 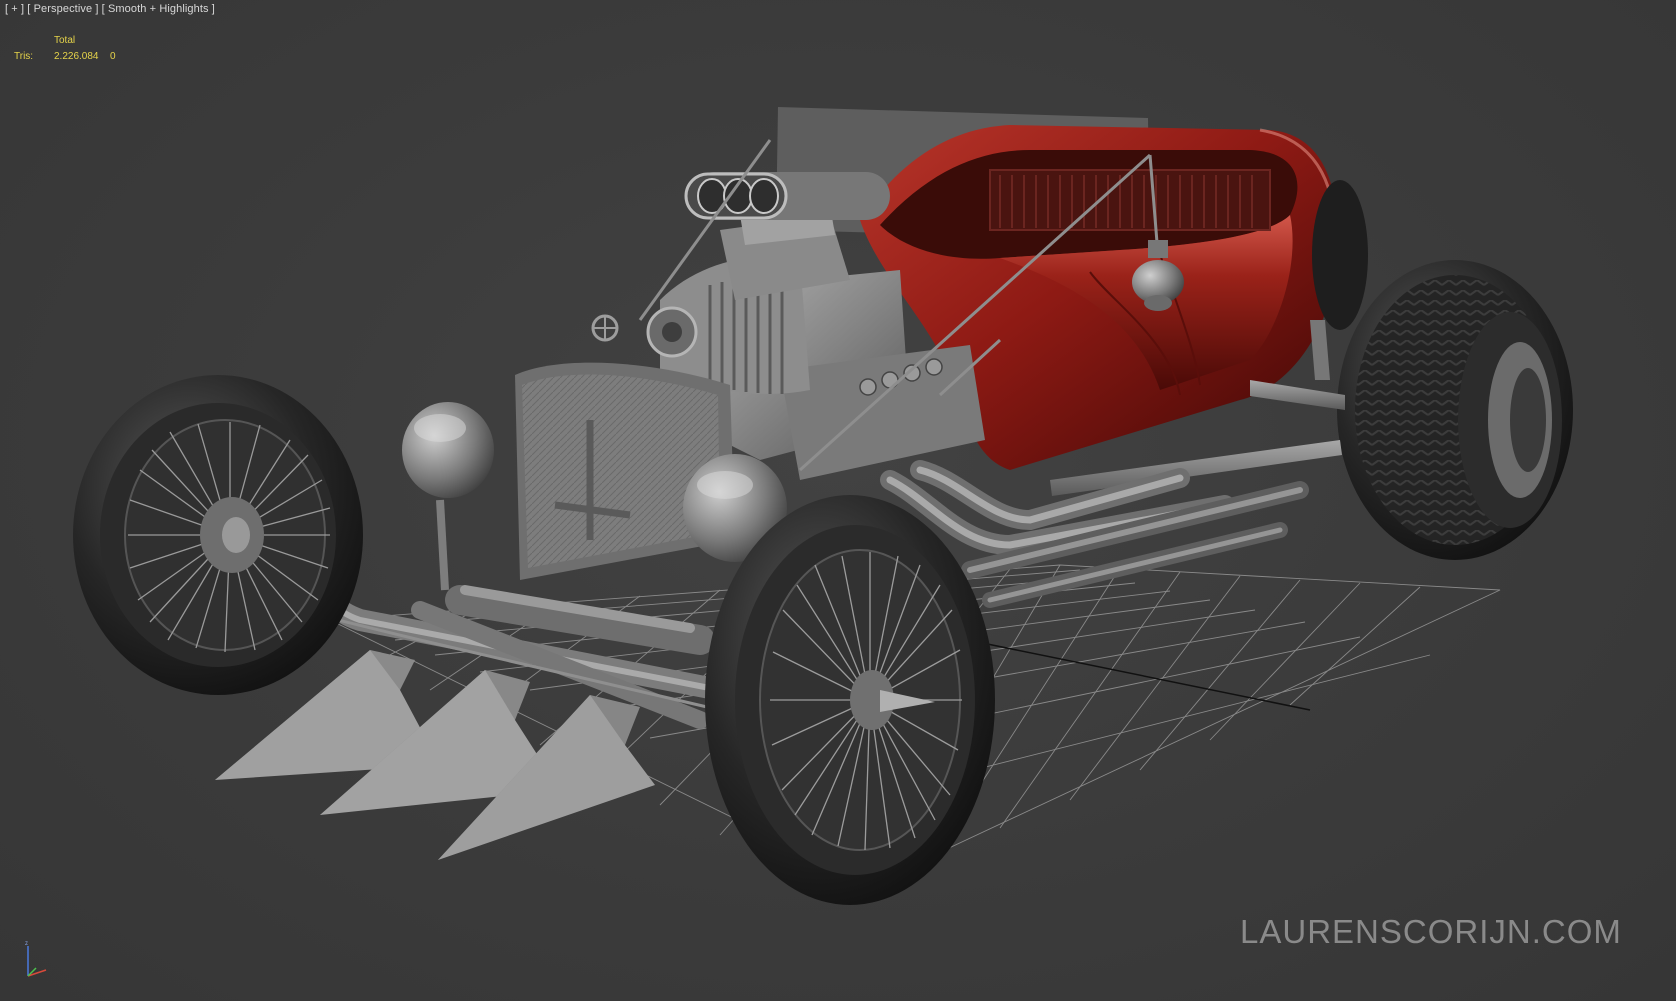 I want to click on website-watermark: LAURENSCORIJN.COM, so click(x=1431, y=931).